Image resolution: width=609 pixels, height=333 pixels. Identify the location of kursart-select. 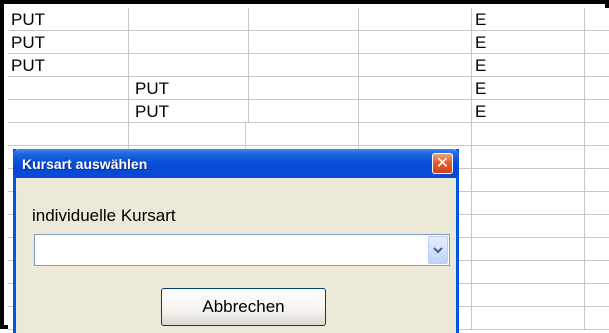
(242, 250).